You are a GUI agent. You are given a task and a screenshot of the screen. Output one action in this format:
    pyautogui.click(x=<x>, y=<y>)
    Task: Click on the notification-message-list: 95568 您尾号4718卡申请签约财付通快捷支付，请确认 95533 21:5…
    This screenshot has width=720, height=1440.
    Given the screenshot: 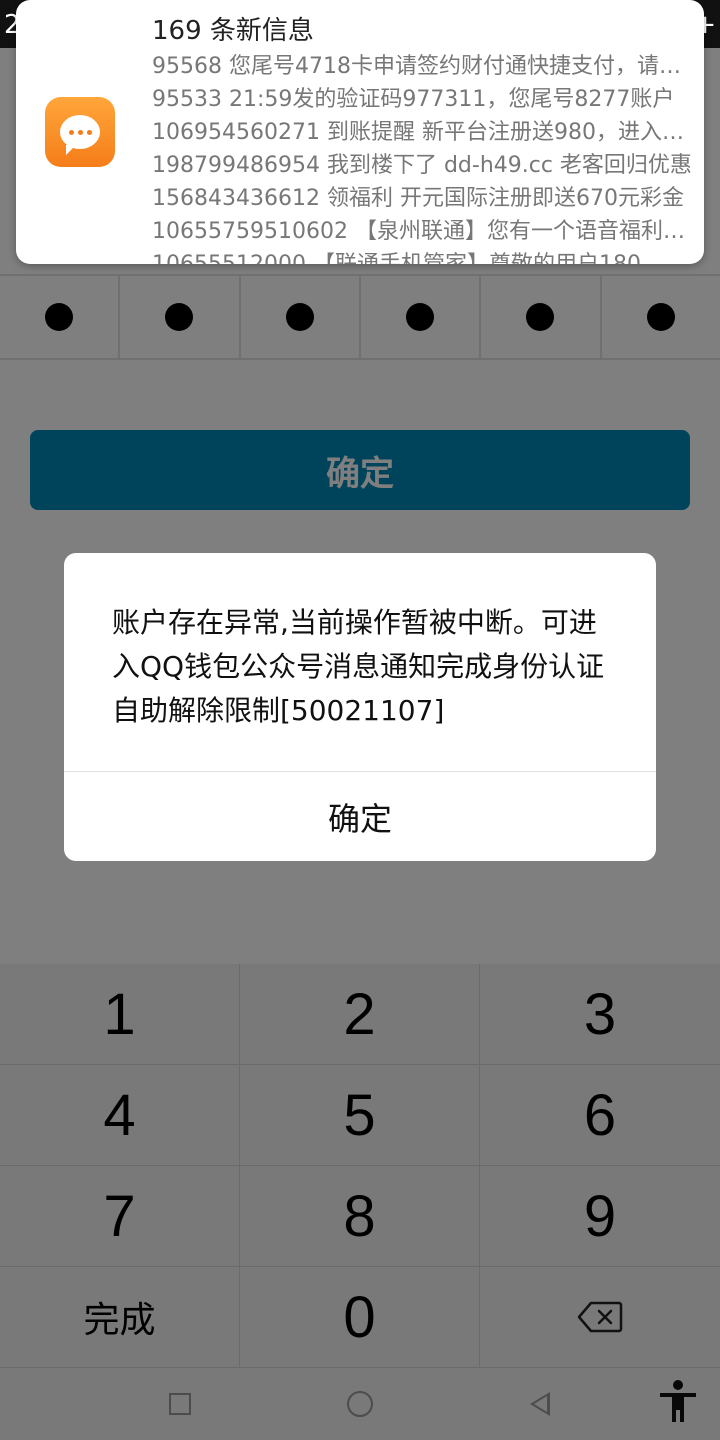 What is the action you would take?
    pyautogui.click(x=422, y=157)
    